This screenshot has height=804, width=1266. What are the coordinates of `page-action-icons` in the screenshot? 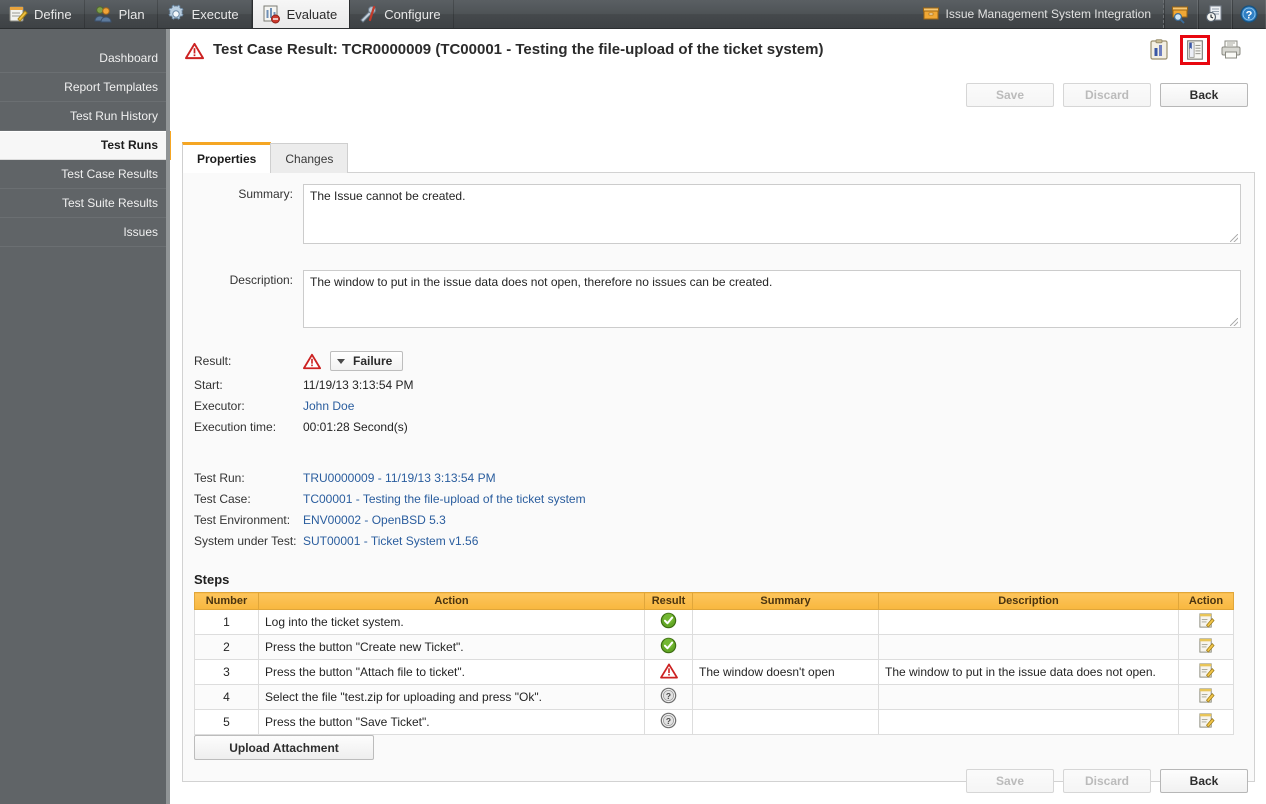 It's located at (1195, 50).